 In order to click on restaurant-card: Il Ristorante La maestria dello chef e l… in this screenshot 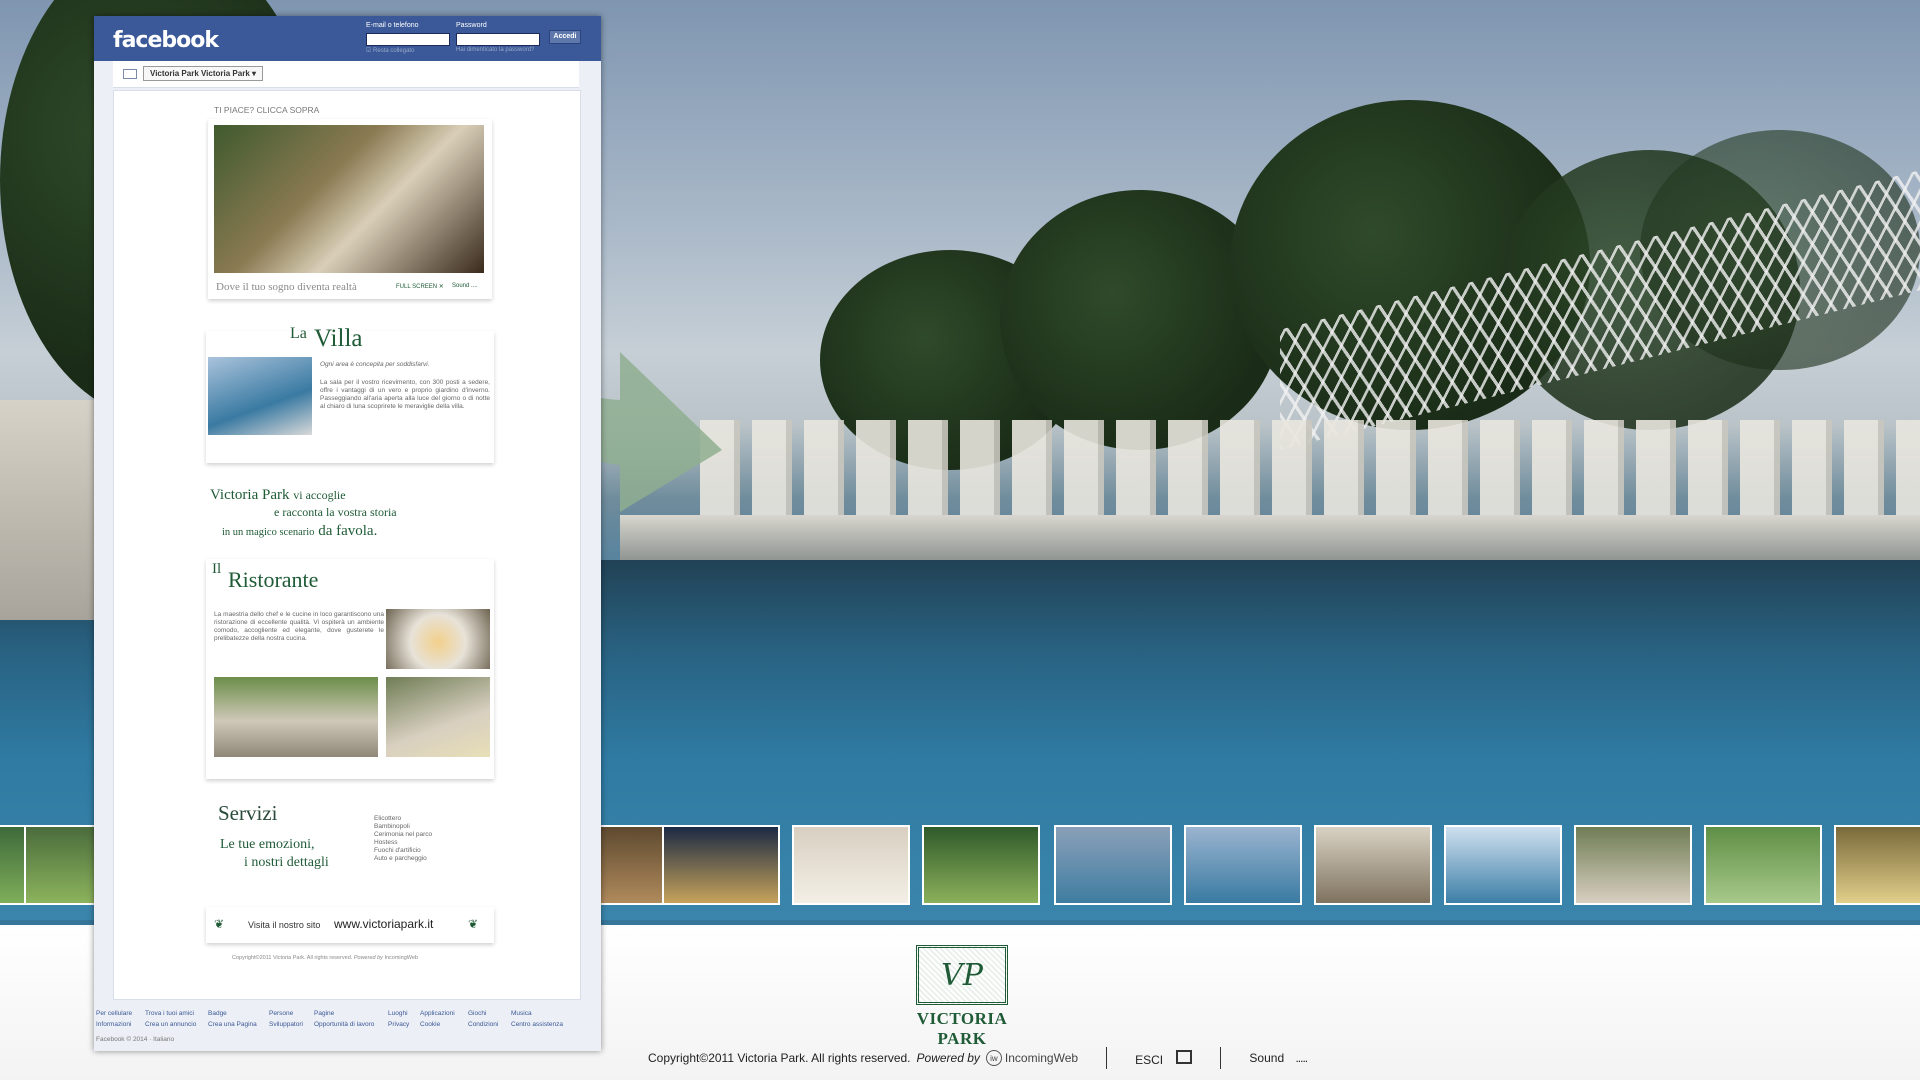, I will do `click(350, 669)`.